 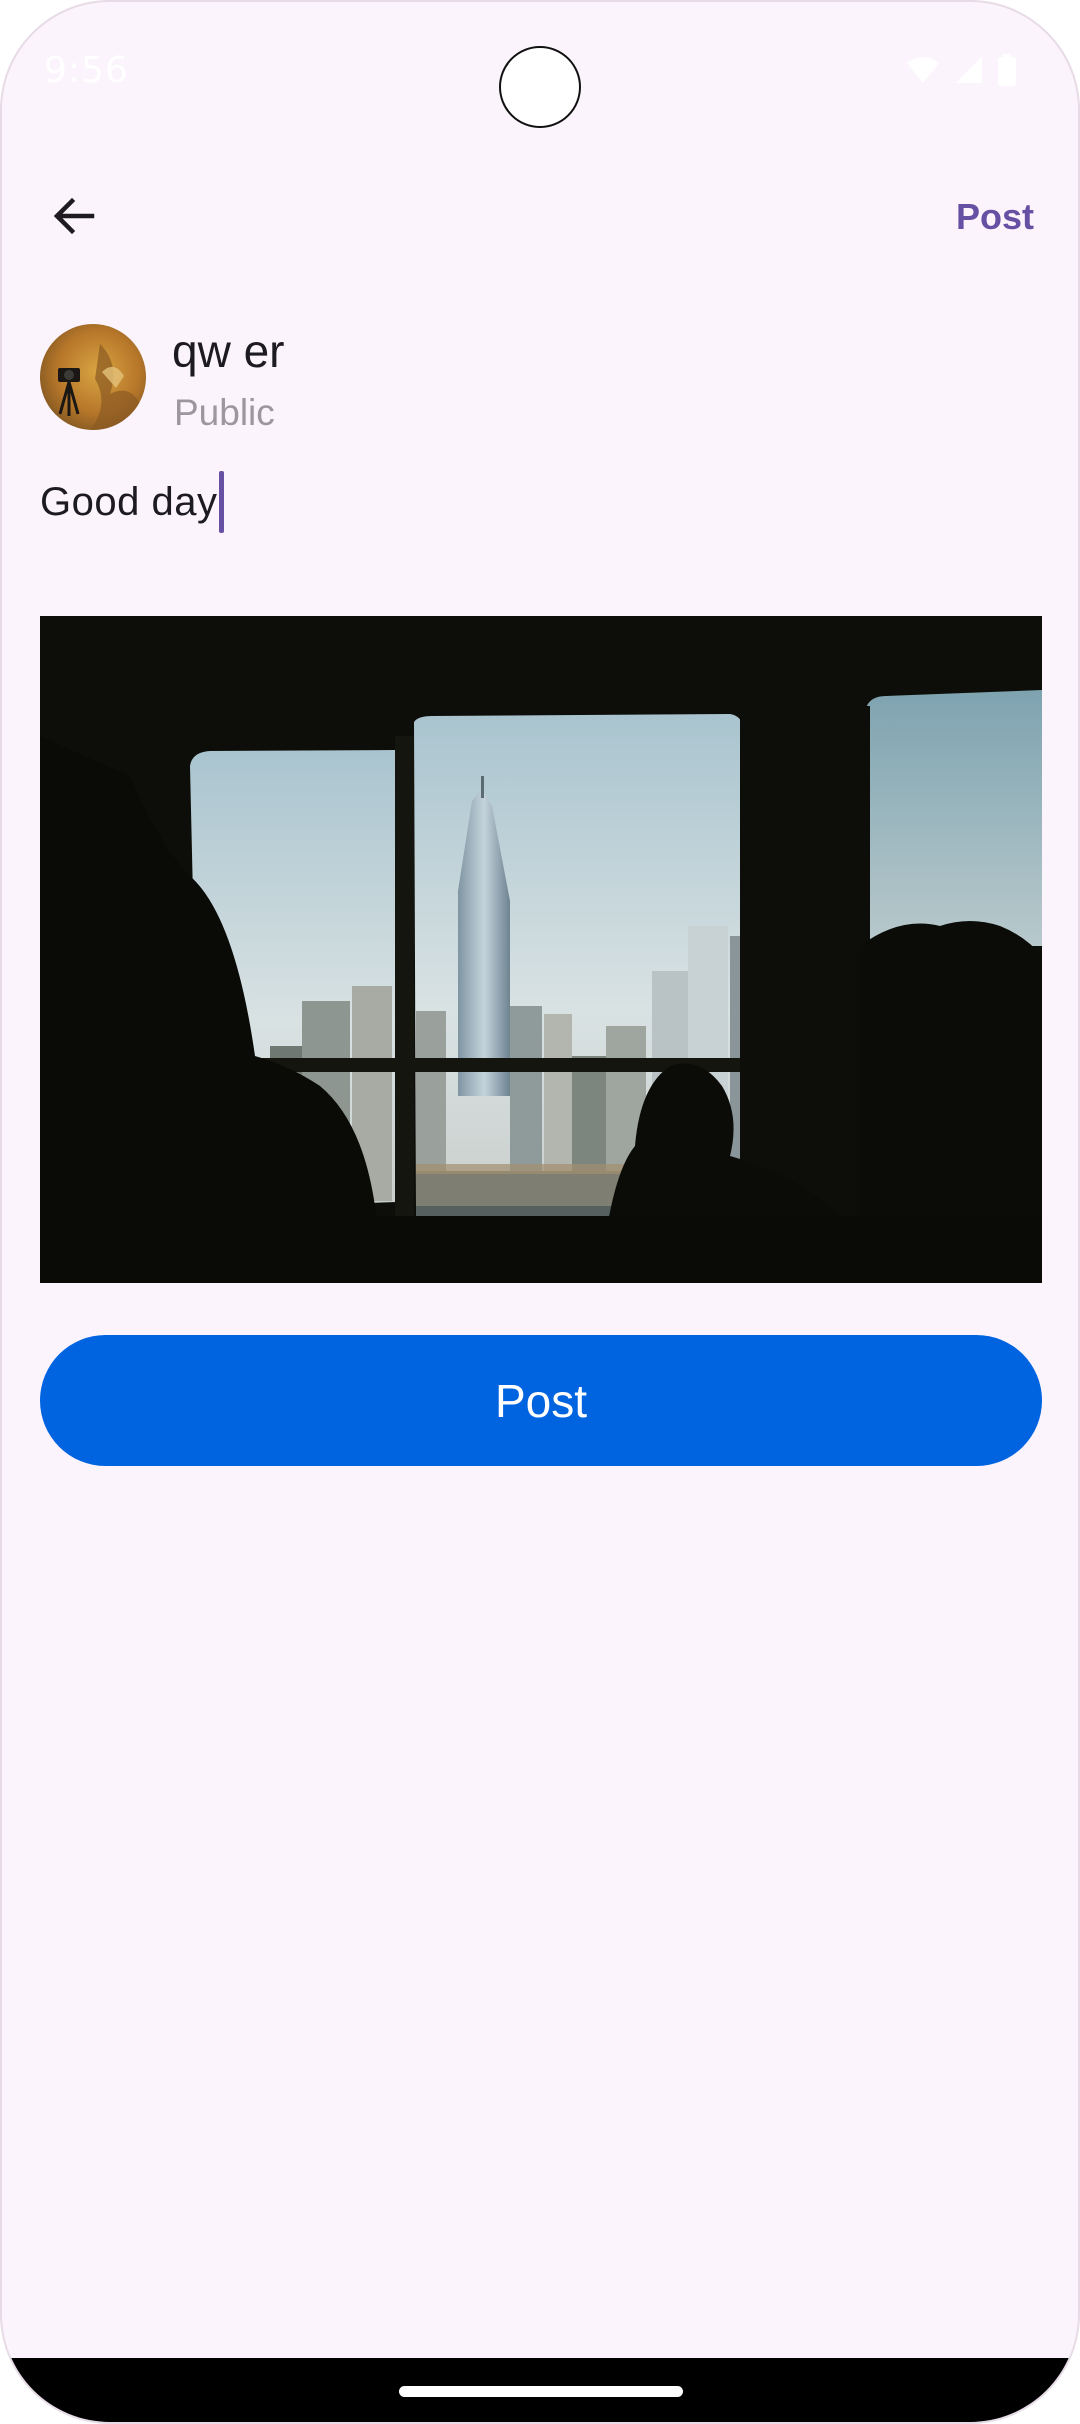 I want to click on status-time: 9:56, so click(x=86, y=70).